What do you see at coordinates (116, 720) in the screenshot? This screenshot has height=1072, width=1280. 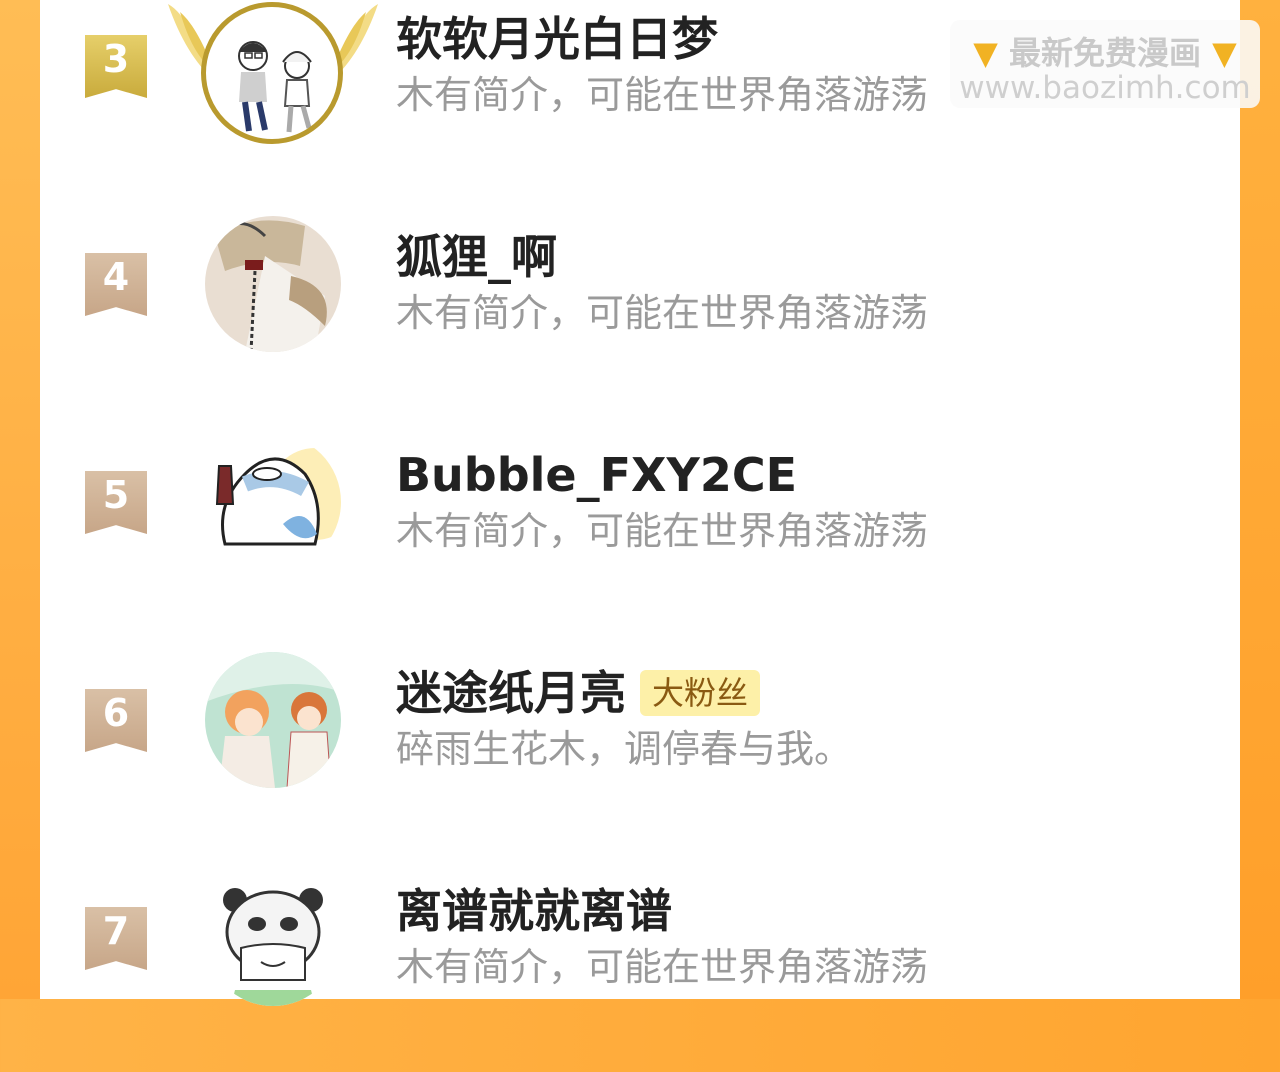 I see `rank-badge: 6` at bounding box center [116, 720].